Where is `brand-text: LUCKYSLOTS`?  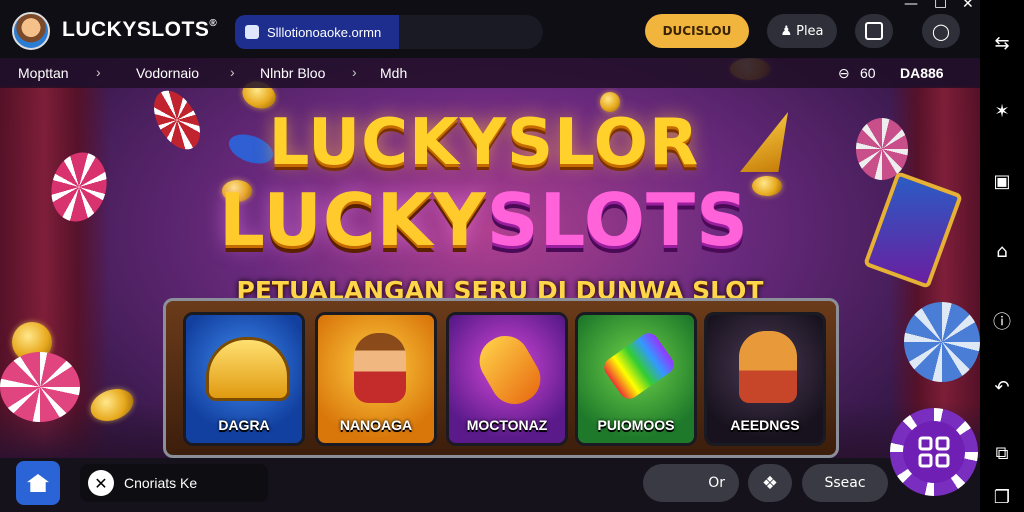 brand-text: LUCKYSLOTS is located at coordinates (136, 29).